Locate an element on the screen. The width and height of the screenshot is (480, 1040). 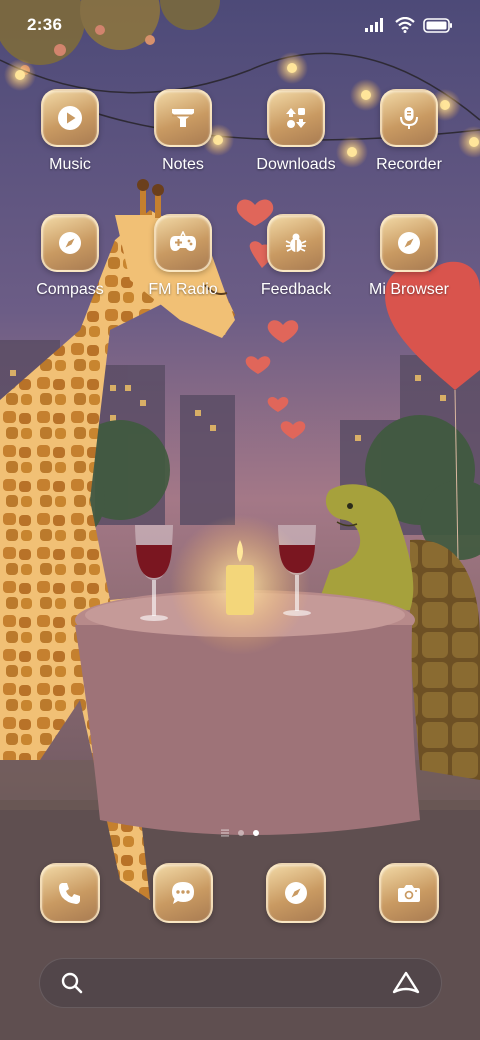
page-indicator is located at coordinates (240, 833).